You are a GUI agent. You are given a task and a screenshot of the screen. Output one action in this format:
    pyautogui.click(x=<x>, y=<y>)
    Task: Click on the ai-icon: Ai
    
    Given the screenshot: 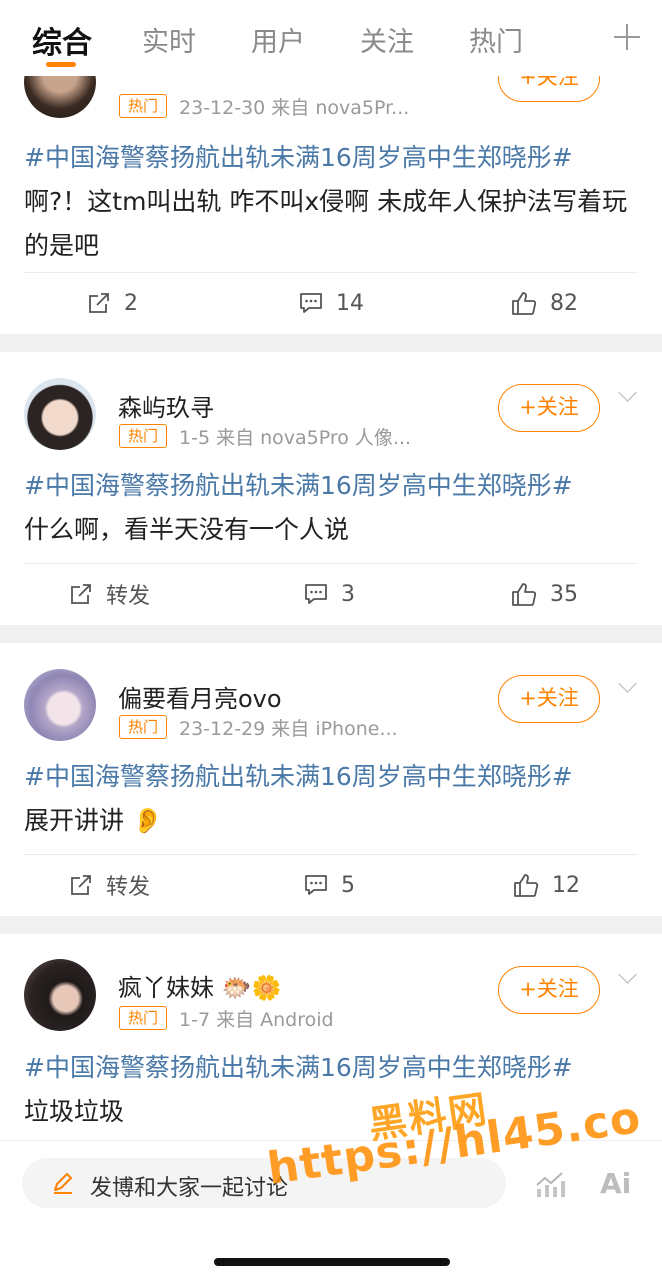 What is the action you would take?
    pyautogui.click(x=615, y=1183)
    